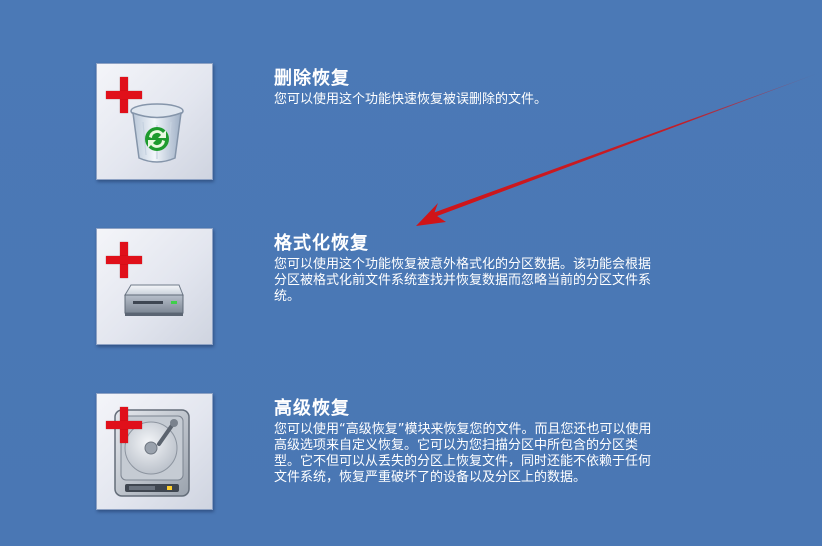 The height and width of the screenshot is (546, 822). I want to click on delete-recovery-description: 您可以使用这个功能快速恢复被误删除的文件。, so click(411, 99).